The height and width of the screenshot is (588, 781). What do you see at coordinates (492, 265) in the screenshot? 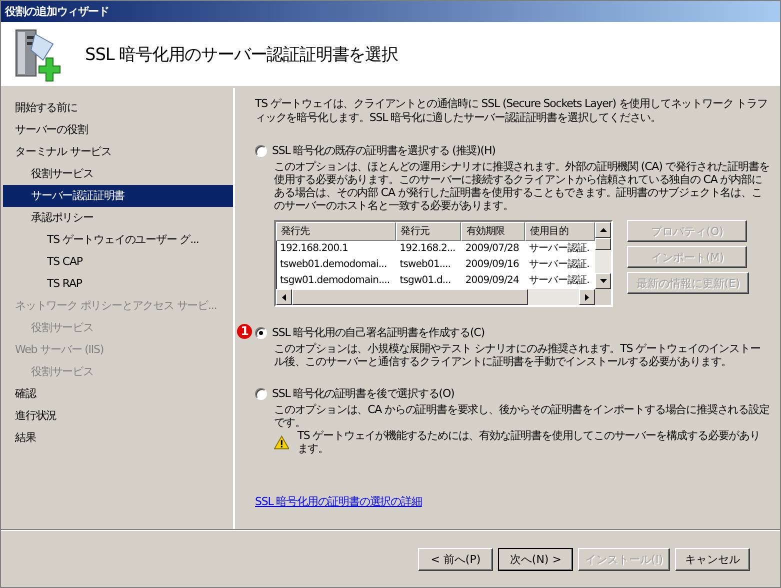
I see `table-cell-text: 2009/09/16` at bounding box center [492, 265].